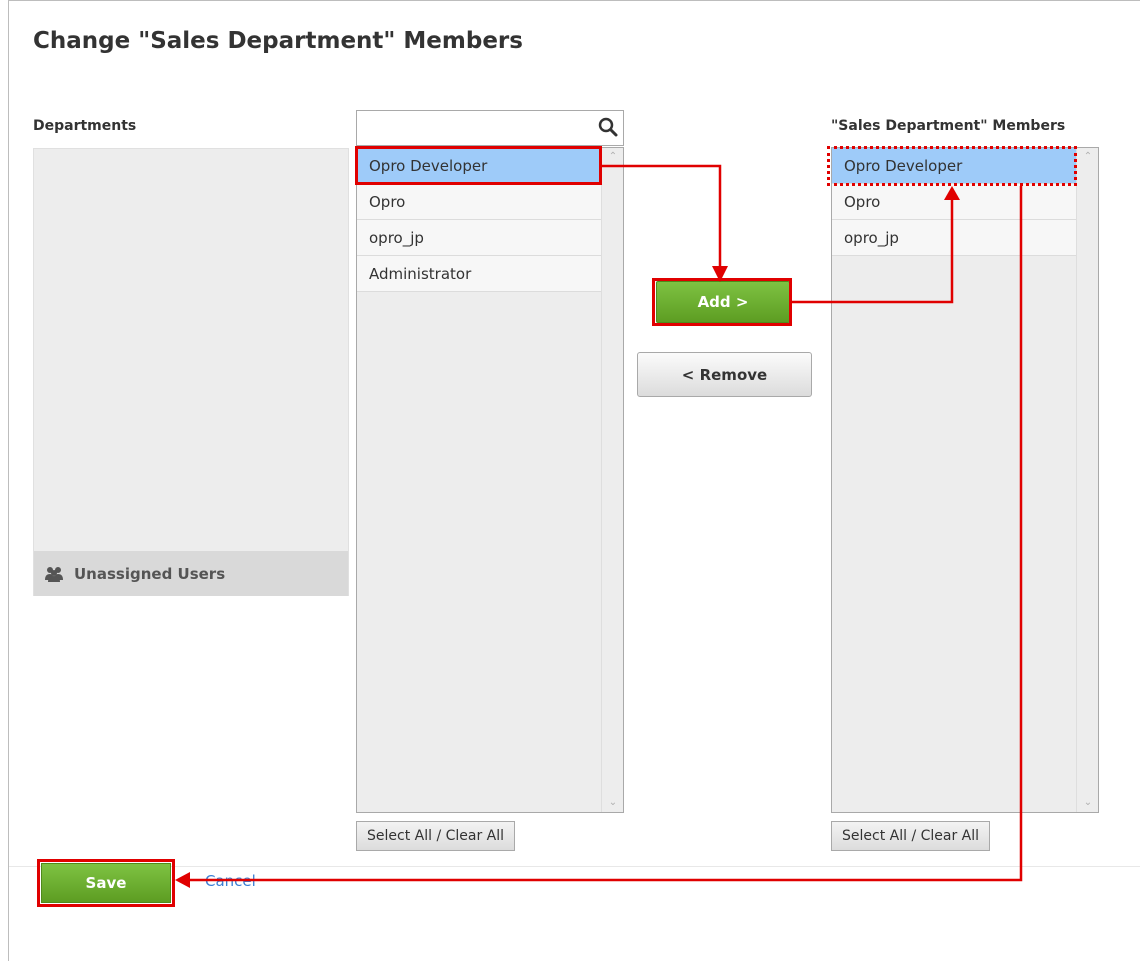  Describe the element at coordinates (724, 374) in the screenshot. I see `remove-button: < Remove` at that location.